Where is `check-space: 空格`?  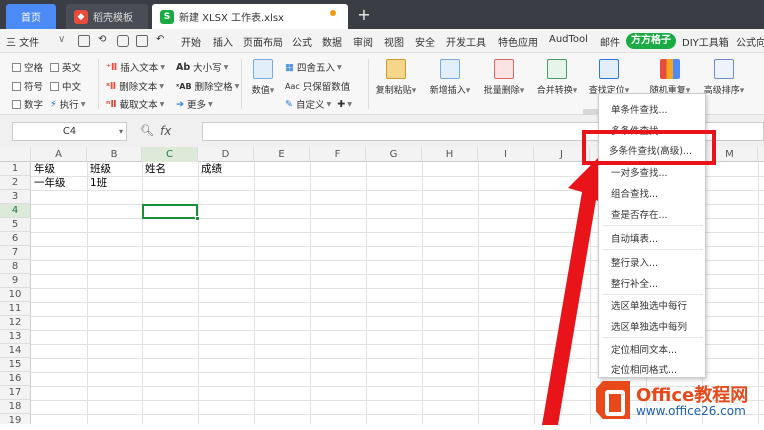
check-space: 空格 is located at coordinates (27, 67).